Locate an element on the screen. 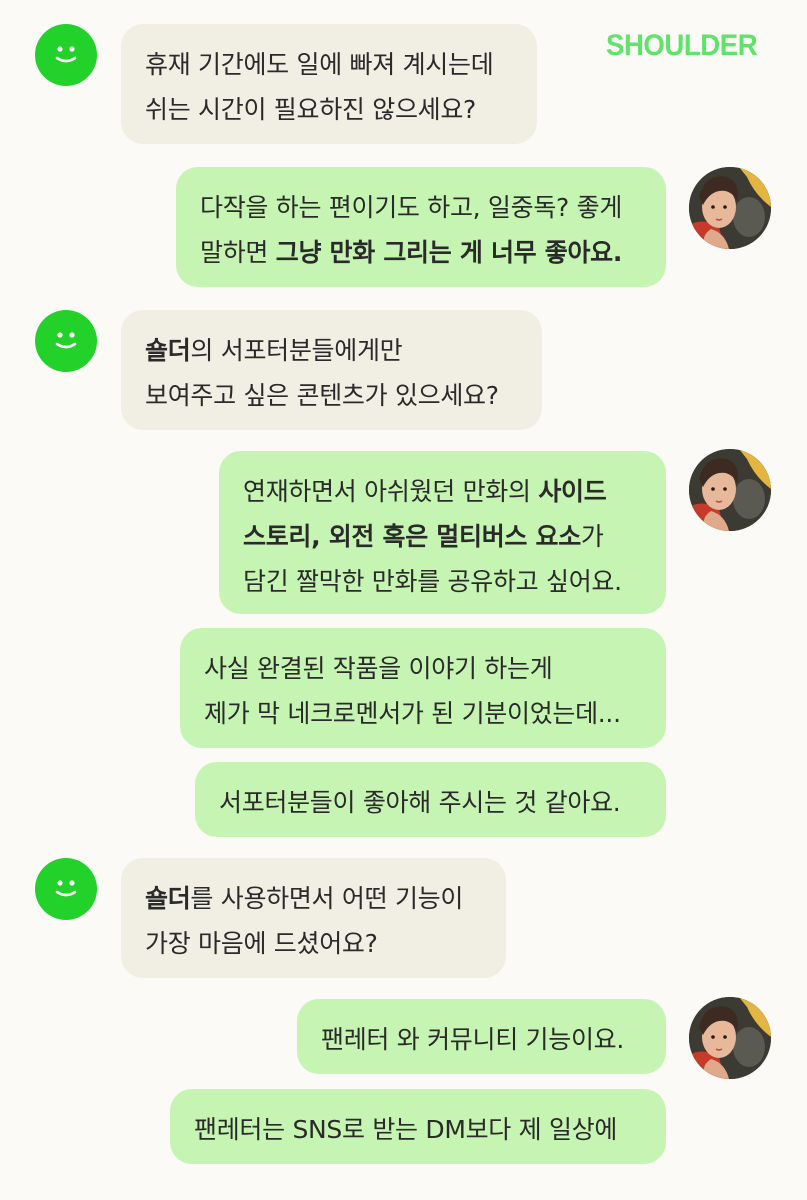 The image size is (807, 1200). message-text: 쉬는 시간이 필요하진 않으세요? is located at coordinates (311, 109).